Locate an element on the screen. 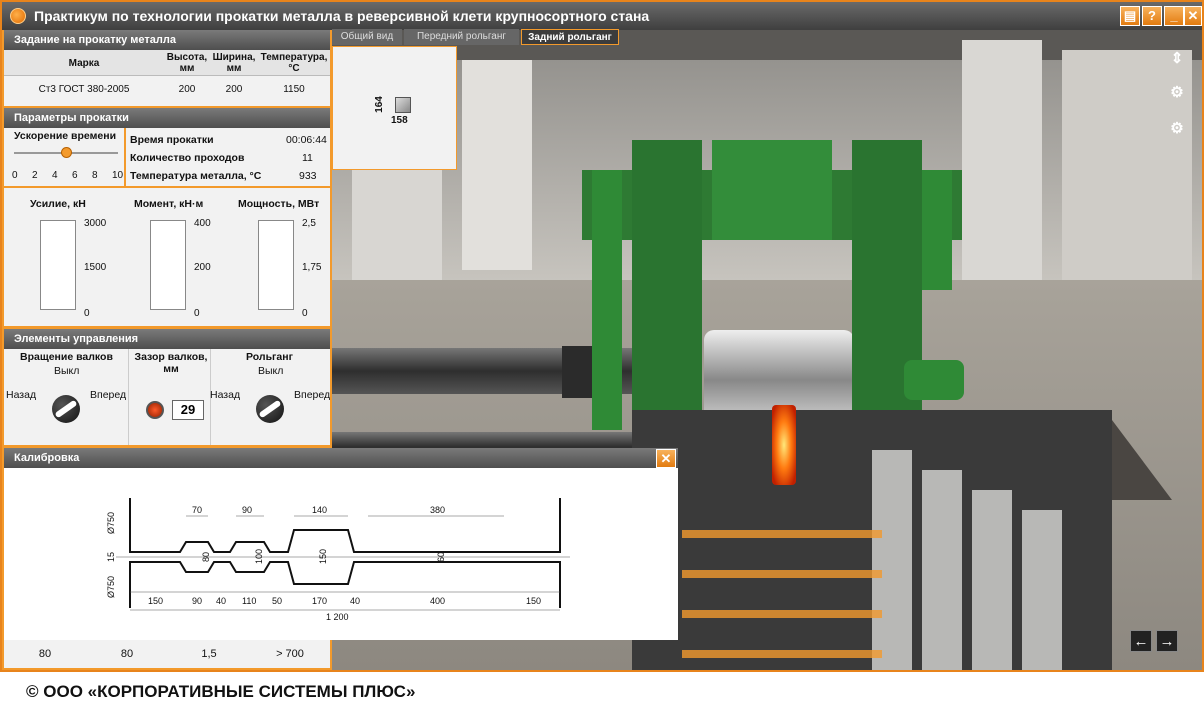 This screenshot has height=714, width=1204. arrow-left-icon: ← is located at coordinates (1141, 641).